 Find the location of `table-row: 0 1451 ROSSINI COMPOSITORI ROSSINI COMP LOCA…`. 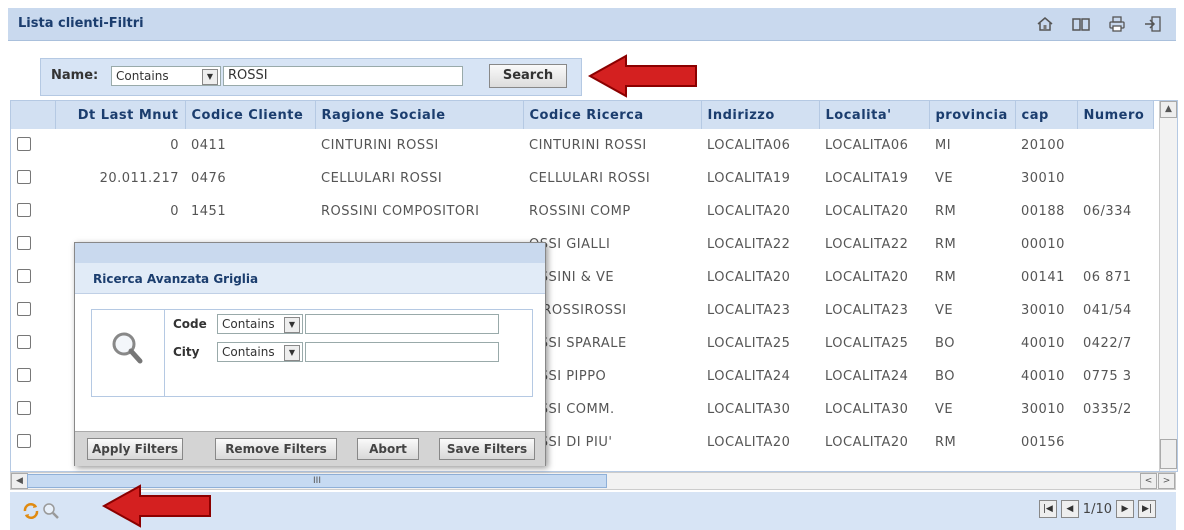

table-row: 0 1451 ROSSINI COMPOSITORI ROSSINI COMP LOCA… is located at coordinates (582, 211).